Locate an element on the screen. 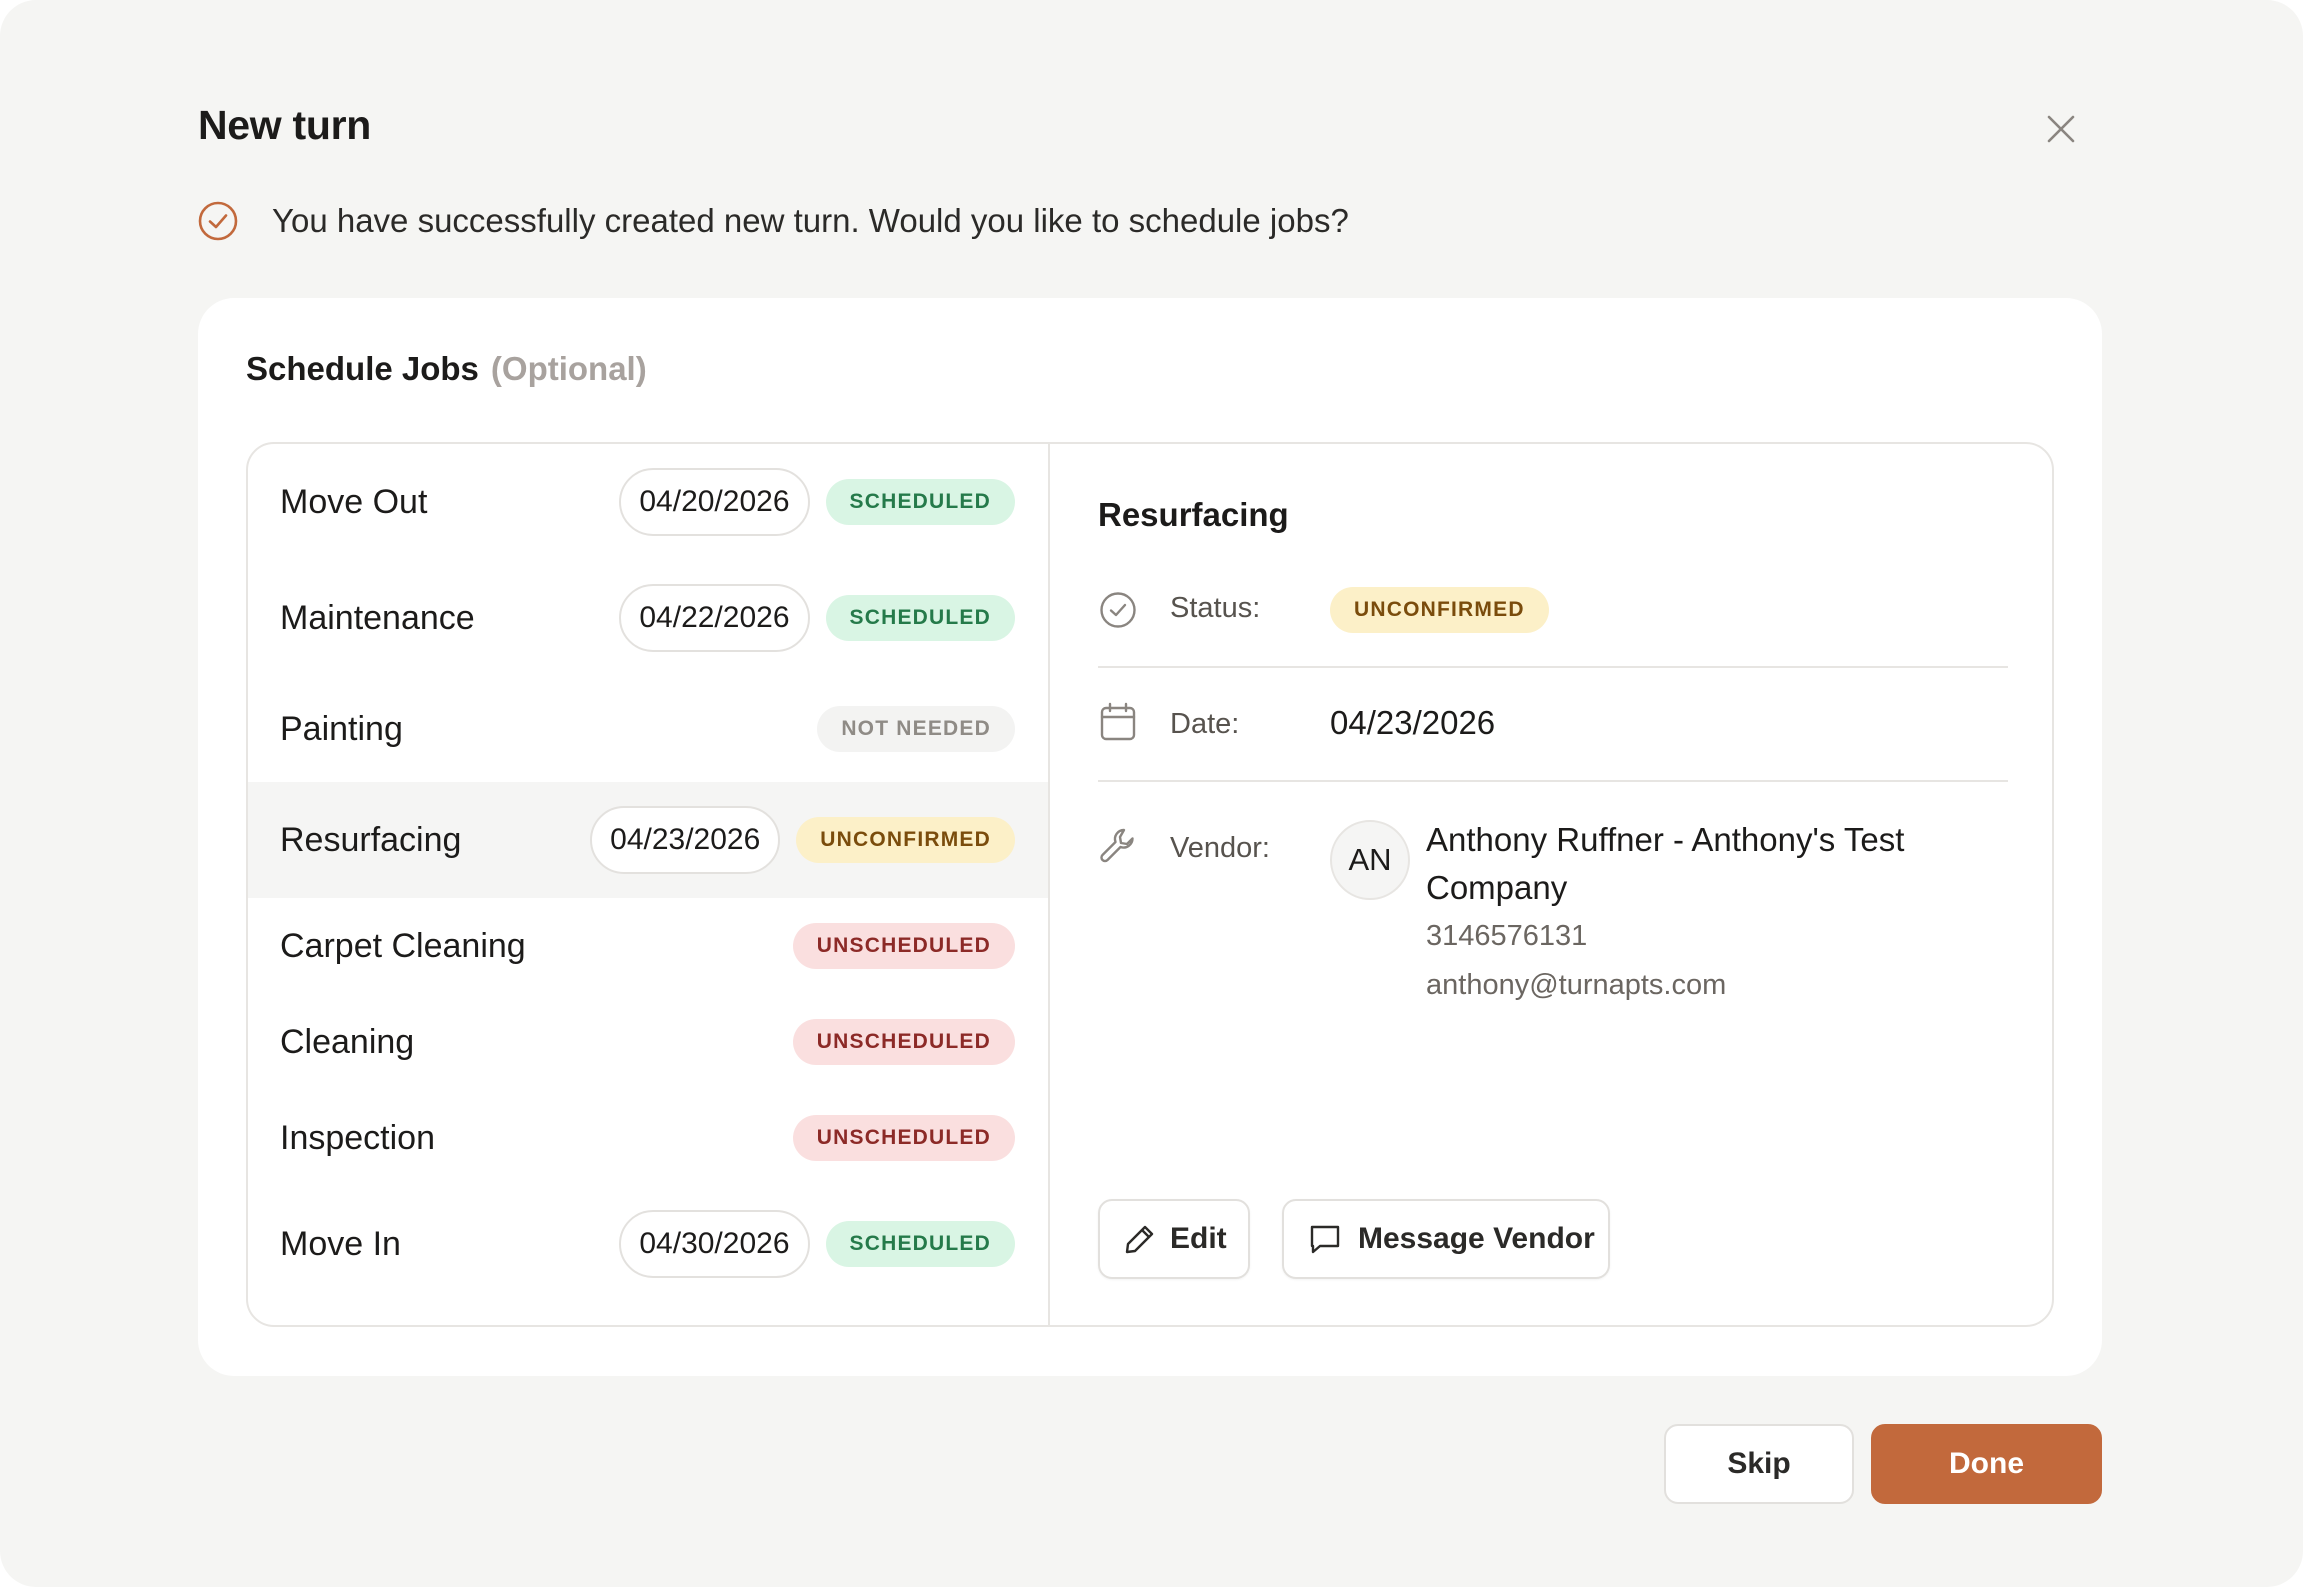 This screenshot has height=1587, width=2303. job-row-carpet-cleaning: Carpet Cleaning UNSCHEDULED is located at coordinates (648, 946).